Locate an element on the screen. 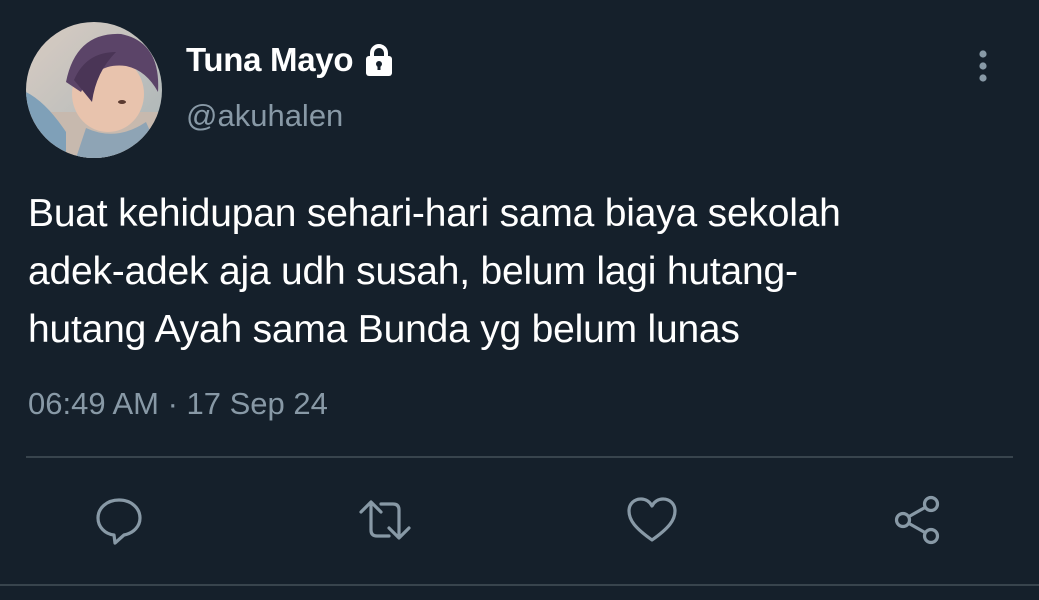 This screenshot has height=600, width=1039. reply-button is located at coordinates (119, 520).